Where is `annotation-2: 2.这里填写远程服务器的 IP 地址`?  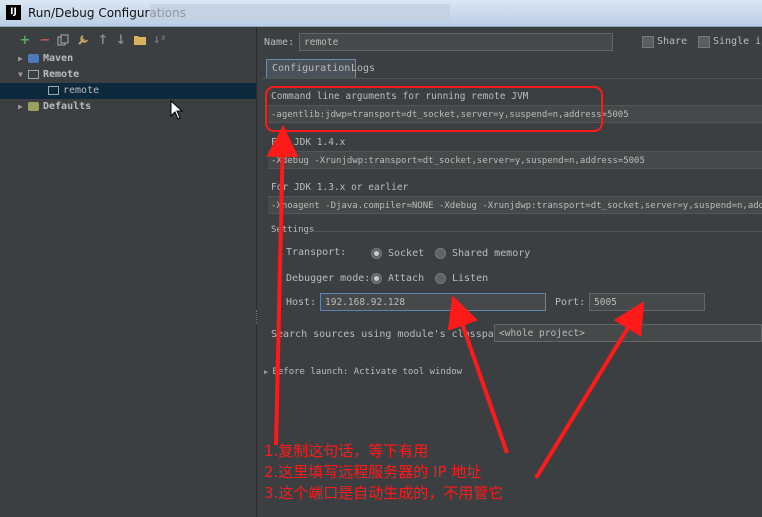
annotation-2: 2.这里填写远程服务器的 IP 地址 is located at coordinates (373, 472).